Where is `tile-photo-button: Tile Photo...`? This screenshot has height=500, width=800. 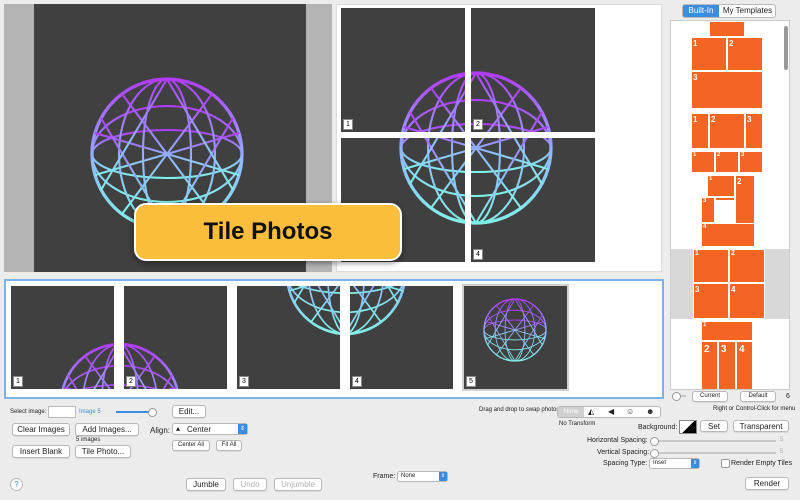 tile-photo-button: Tile Photo... is located at coordinates (103, 451).